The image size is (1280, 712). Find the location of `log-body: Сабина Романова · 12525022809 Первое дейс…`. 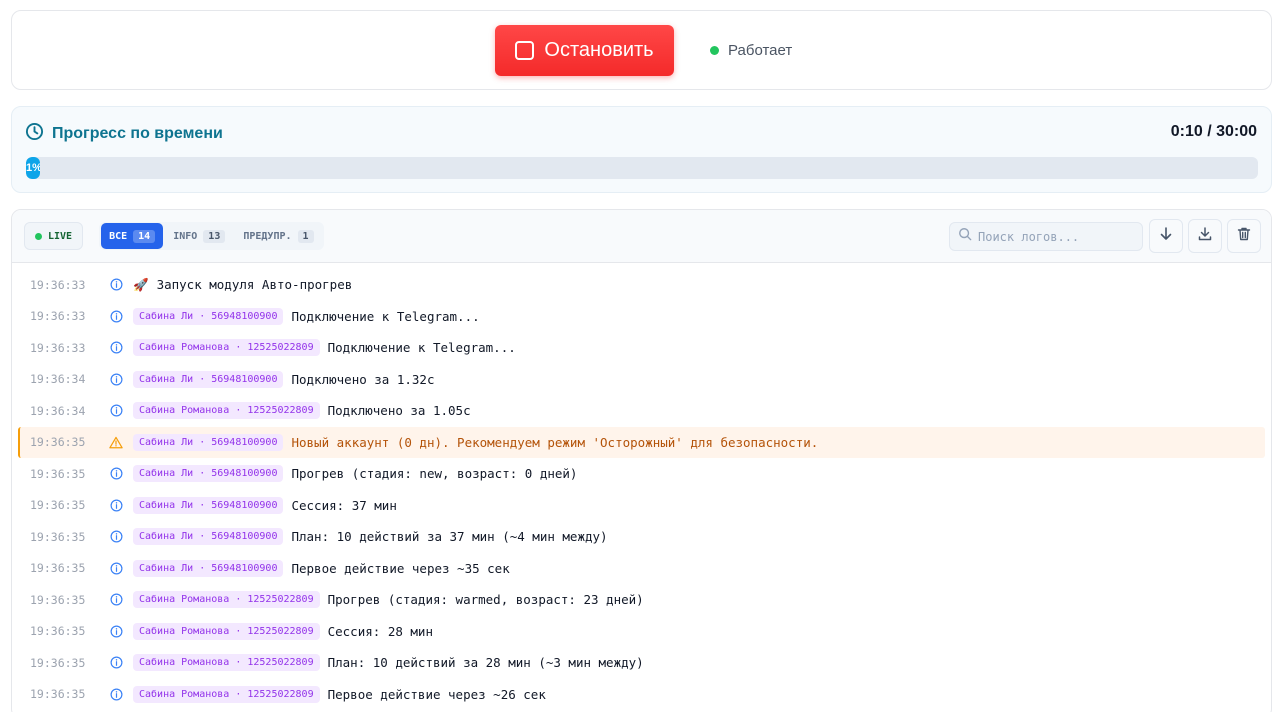

log-body: Сабина Романова · 12525022809 Первое дейс… is located at coordinates (339, 694).